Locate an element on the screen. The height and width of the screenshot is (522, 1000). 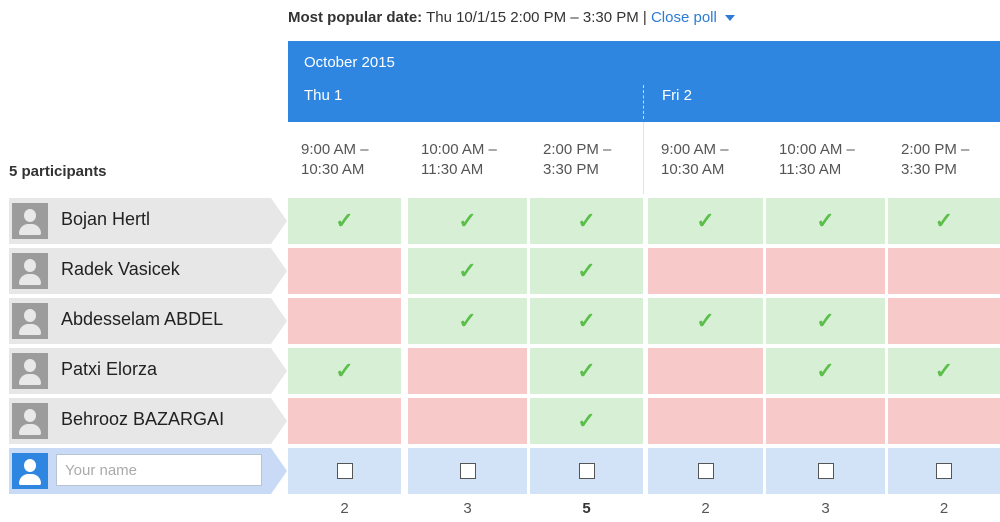
participant-name-tag: Radek Vasicek is located at coordinates (148, 271).